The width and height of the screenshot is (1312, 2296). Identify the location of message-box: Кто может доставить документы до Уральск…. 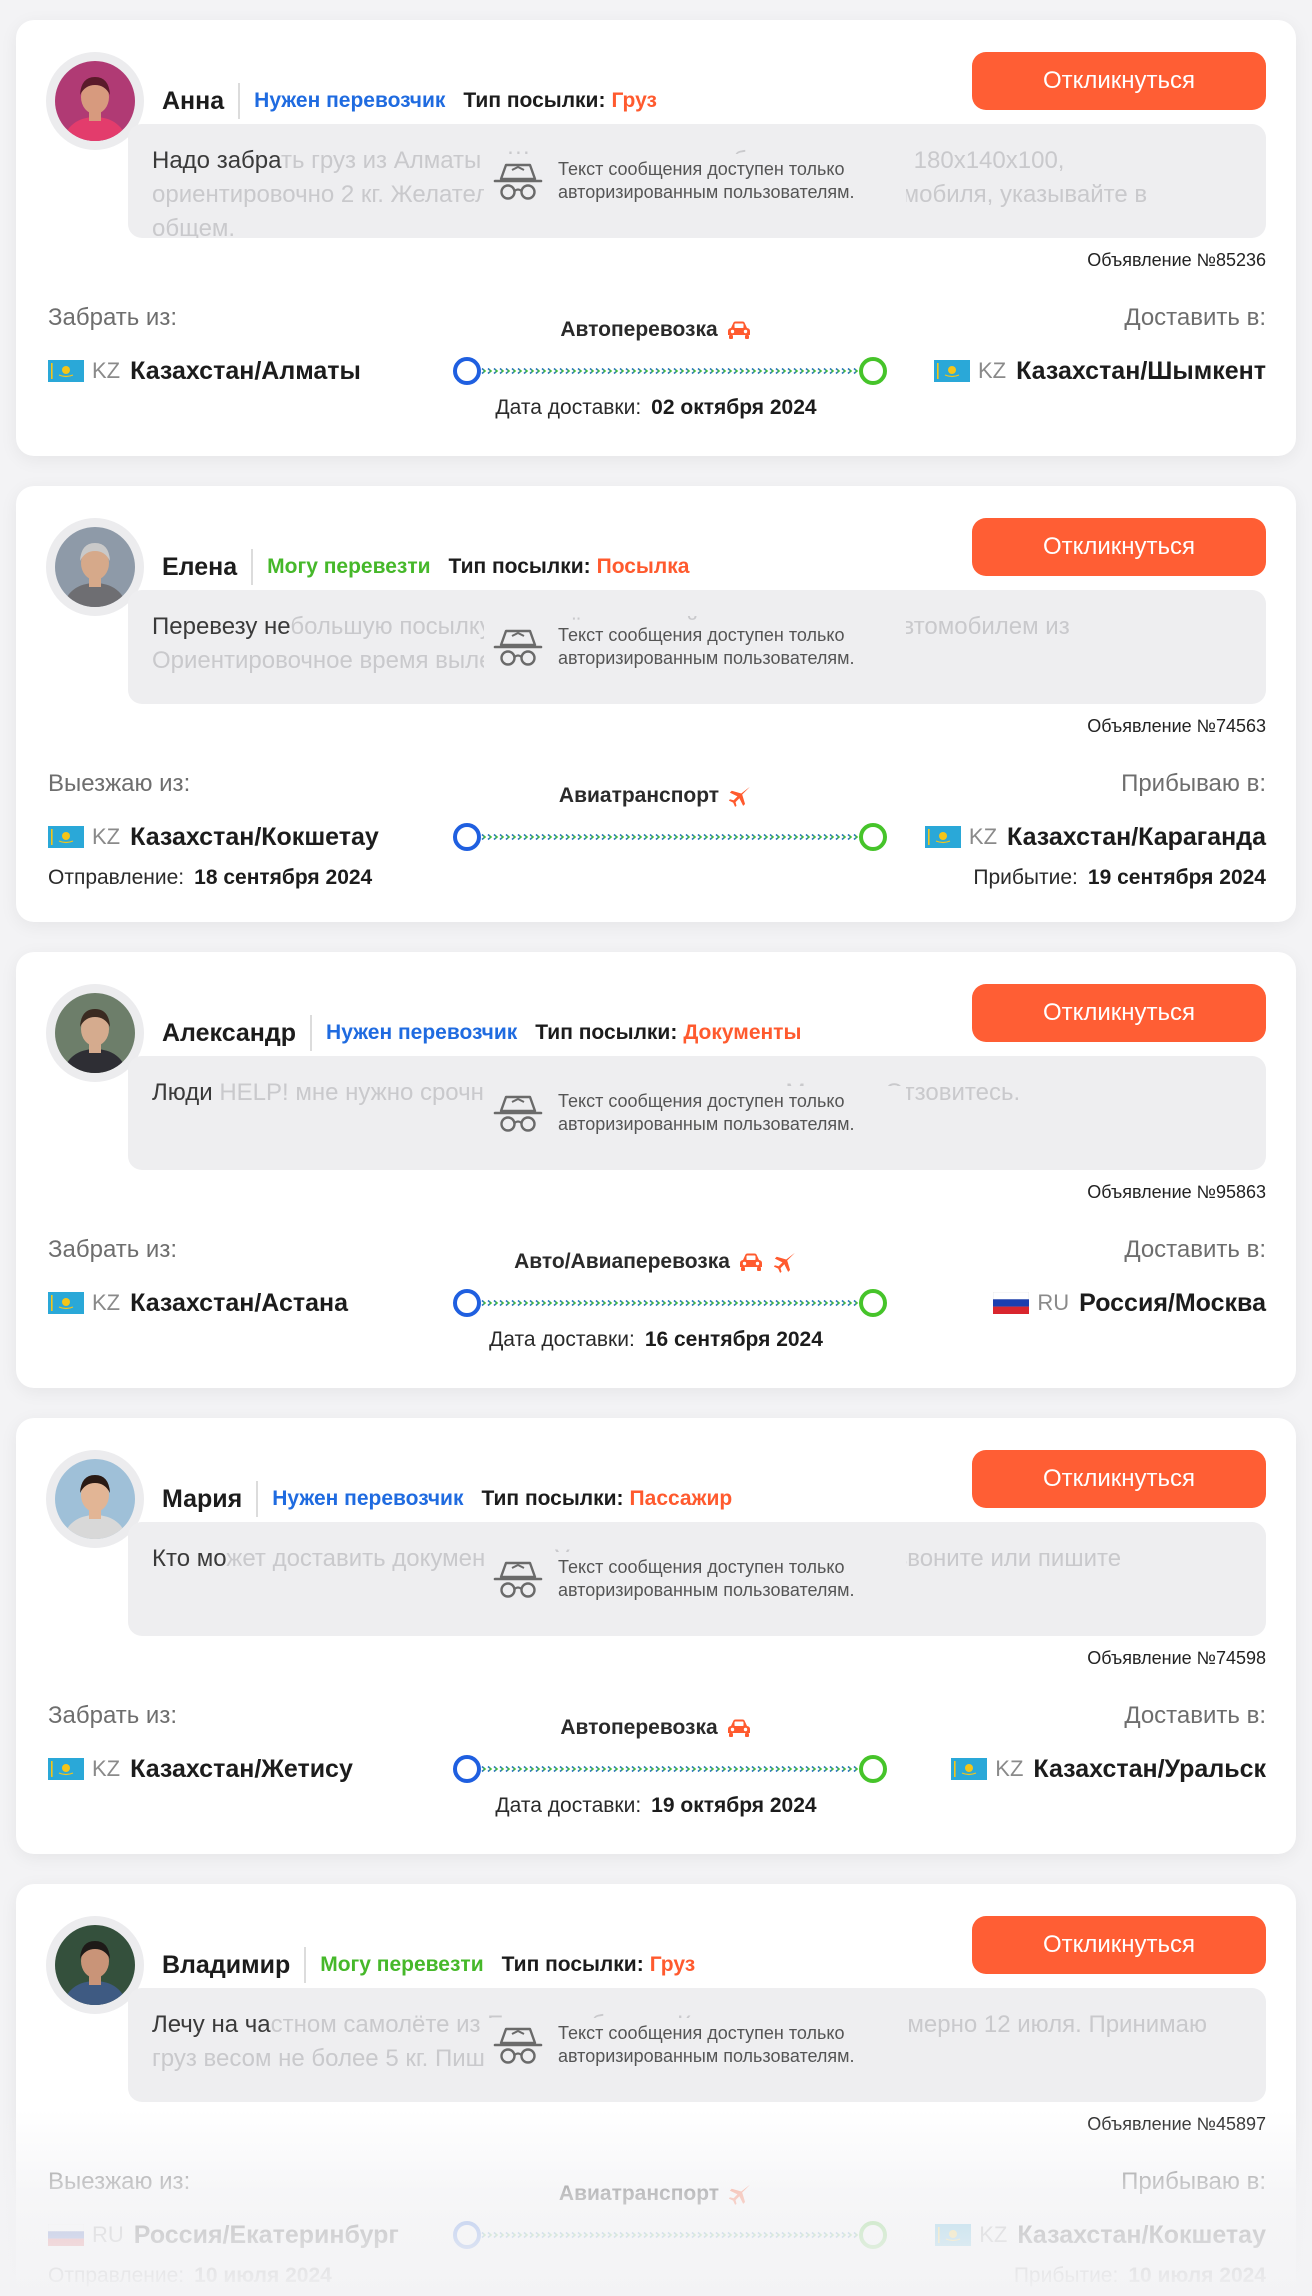
(697, 1579).